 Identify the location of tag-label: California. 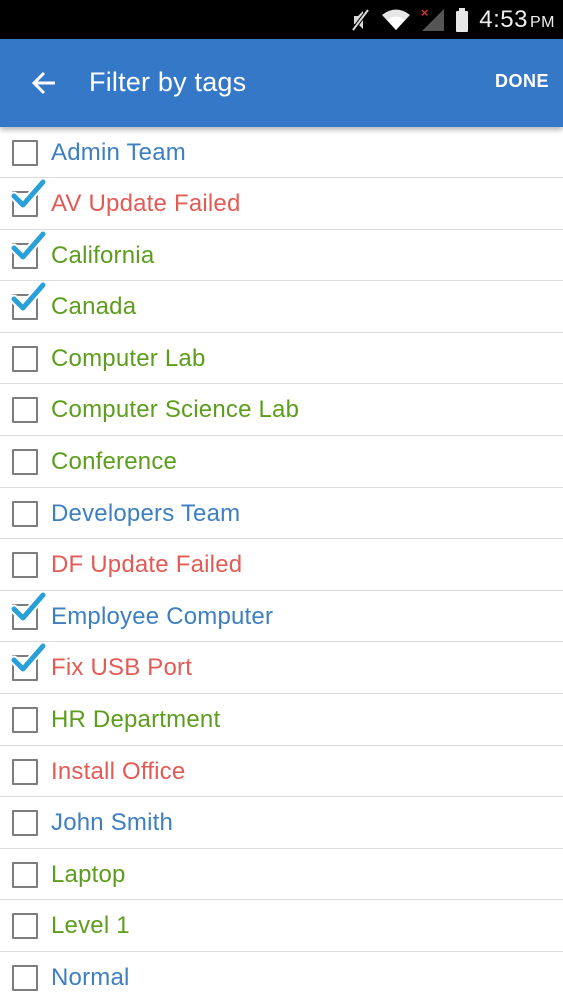
(103, 255).